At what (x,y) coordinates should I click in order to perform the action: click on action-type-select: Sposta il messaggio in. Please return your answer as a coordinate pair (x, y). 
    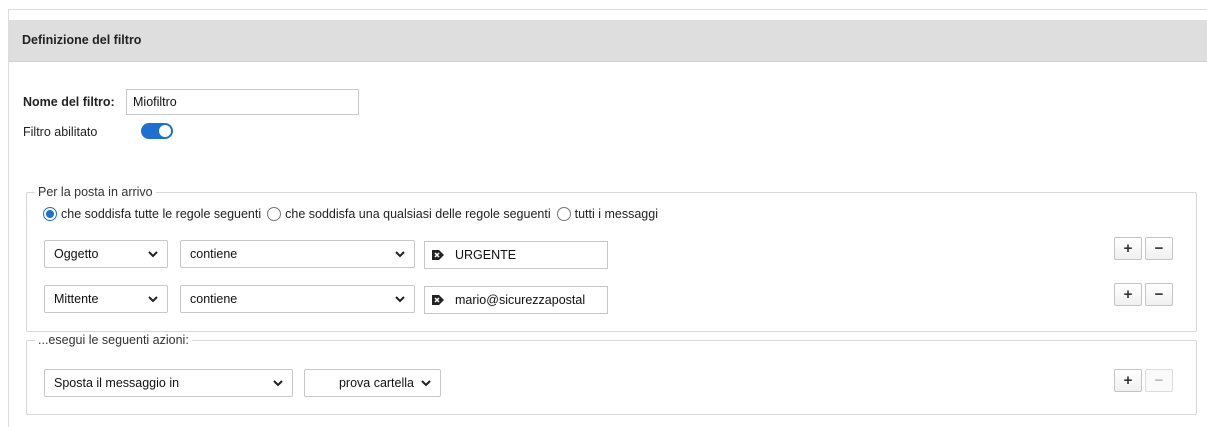
    Looking at the image, I should click on (168, 383).